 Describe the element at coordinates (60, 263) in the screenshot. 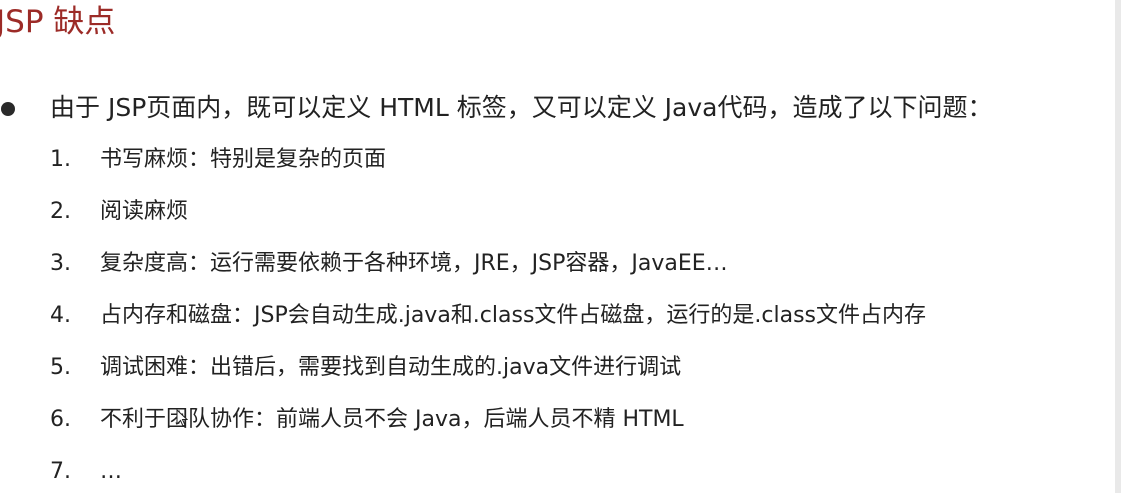

I see `list-item-number: 3.` at that location.